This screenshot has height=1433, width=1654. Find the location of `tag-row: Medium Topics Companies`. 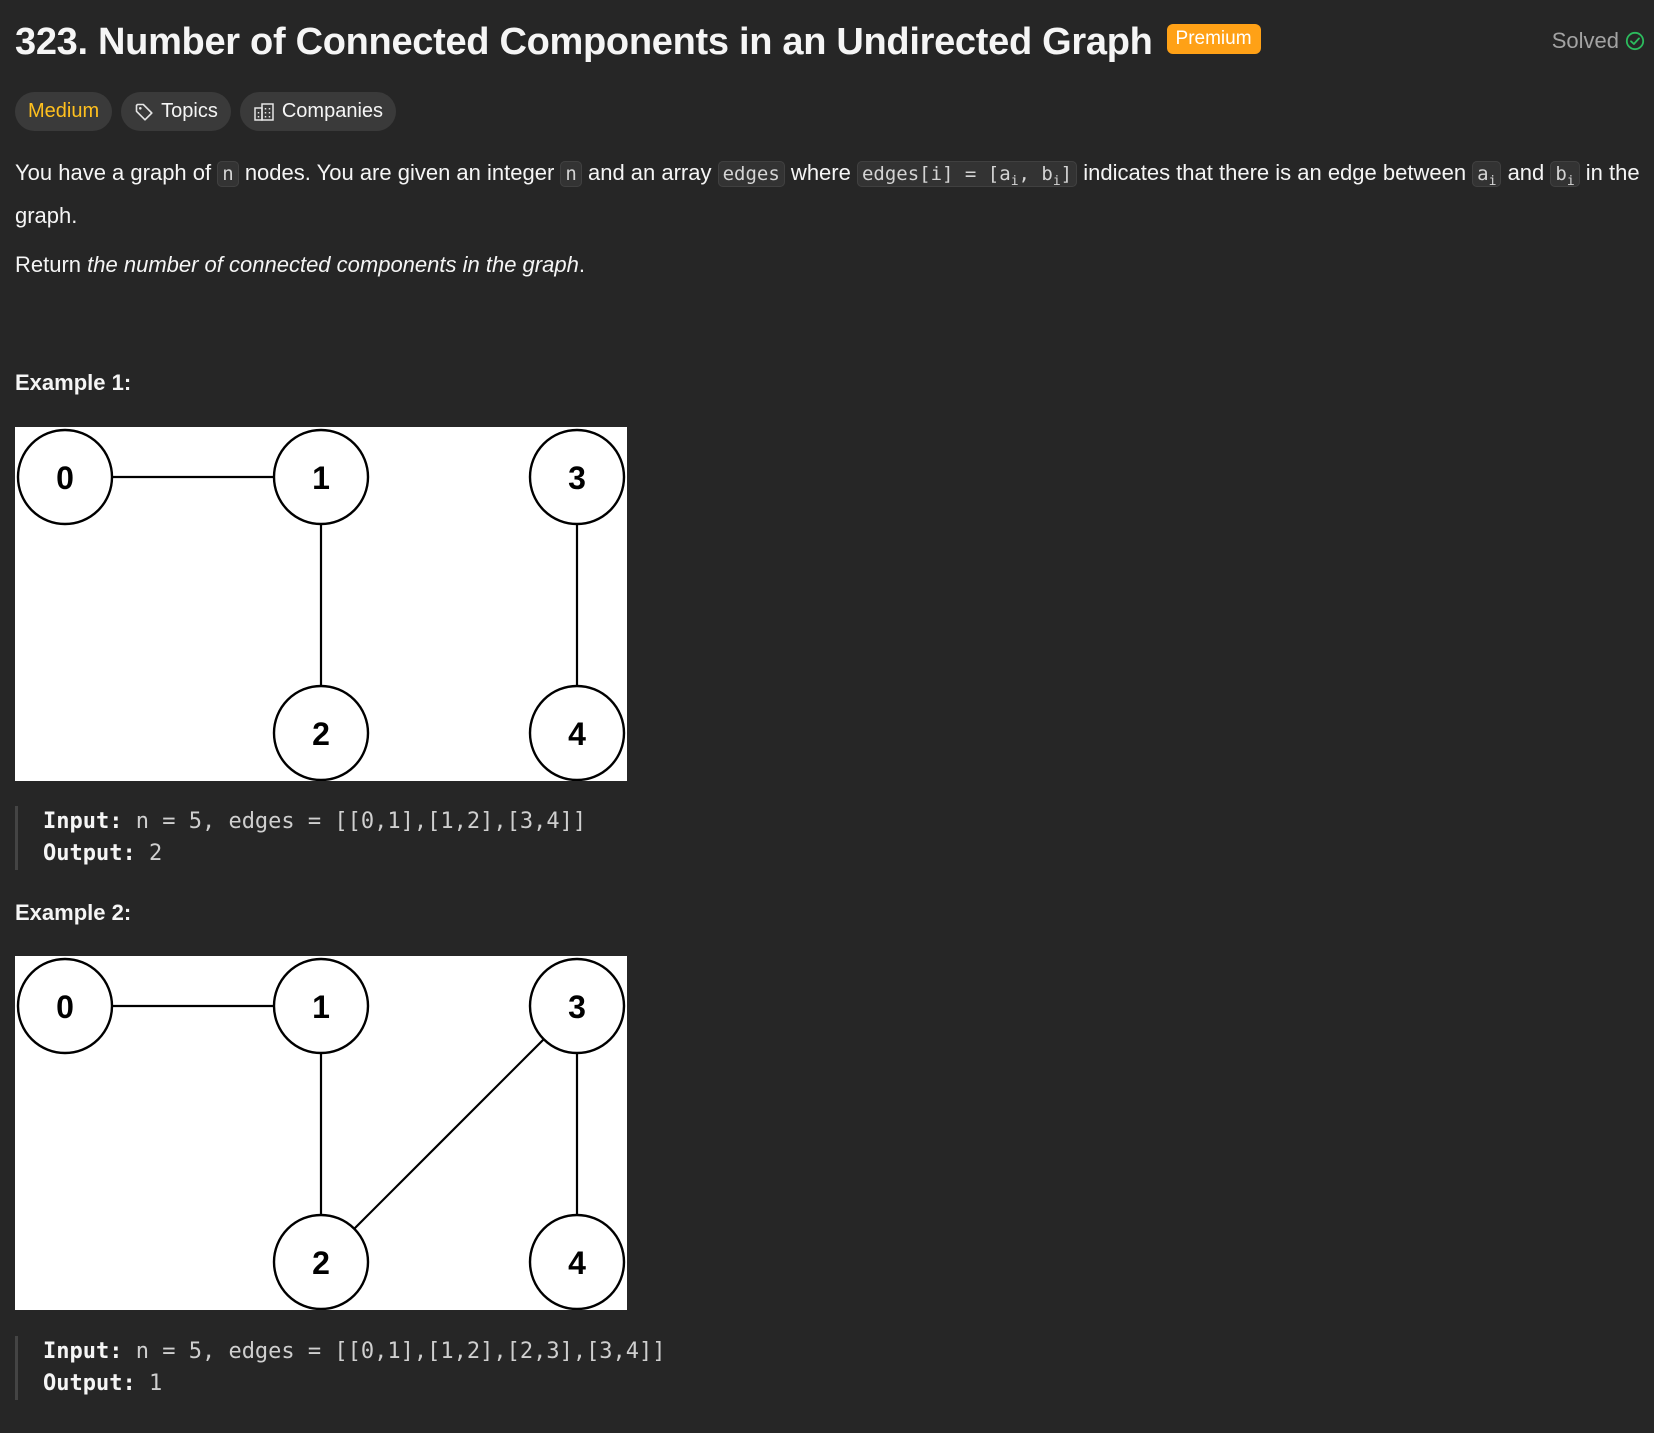

tag-row: Medium Topics Companies is located at coordinates (206, 111).